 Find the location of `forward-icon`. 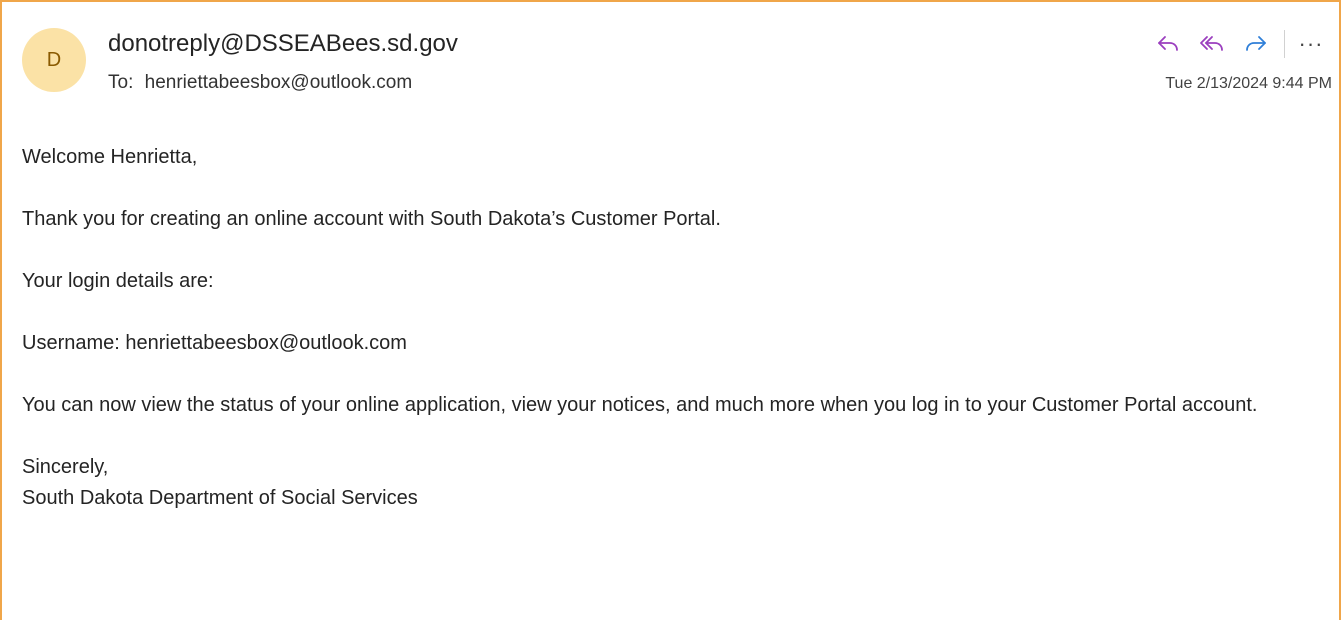

forward-icon is located at coordinates (1256, 43).